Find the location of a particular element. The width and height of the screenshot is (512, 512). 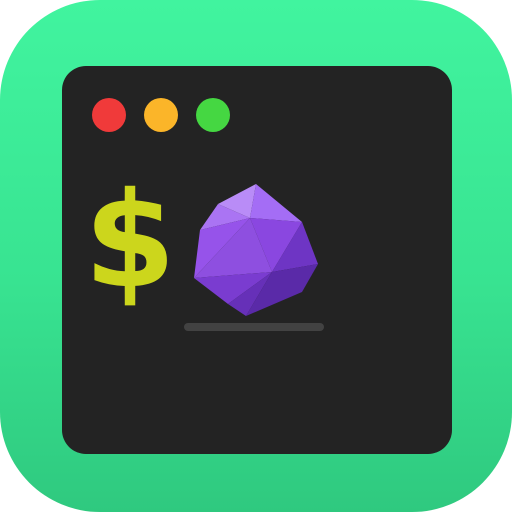

gem-icon is located at coordinates (256, 250).